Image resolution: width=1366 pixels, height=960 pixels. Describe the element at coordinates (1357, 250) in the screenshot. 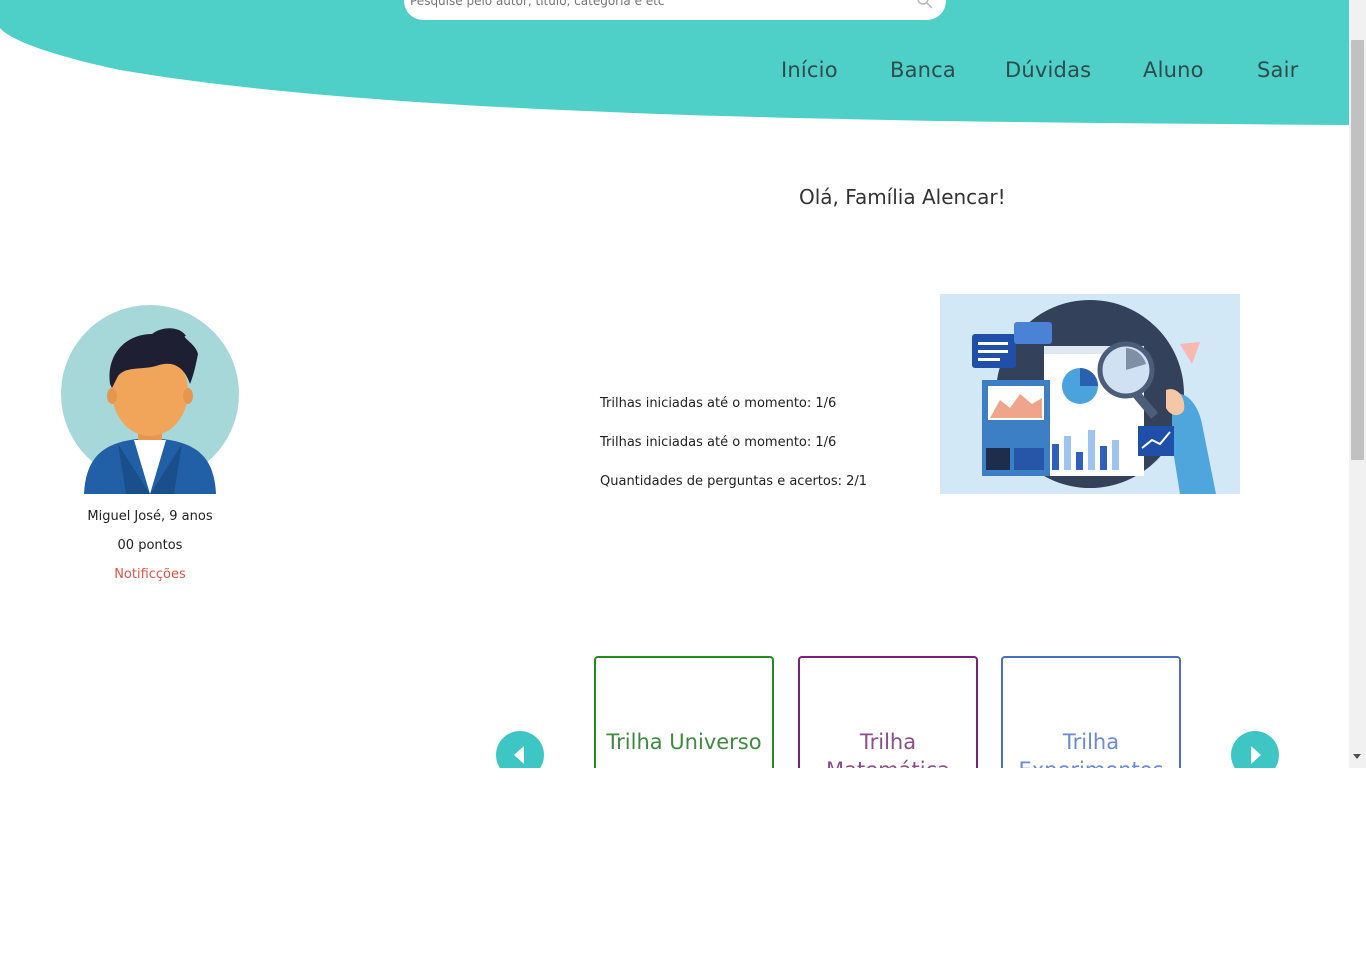

I see `scrollbar-thumb` at that location.